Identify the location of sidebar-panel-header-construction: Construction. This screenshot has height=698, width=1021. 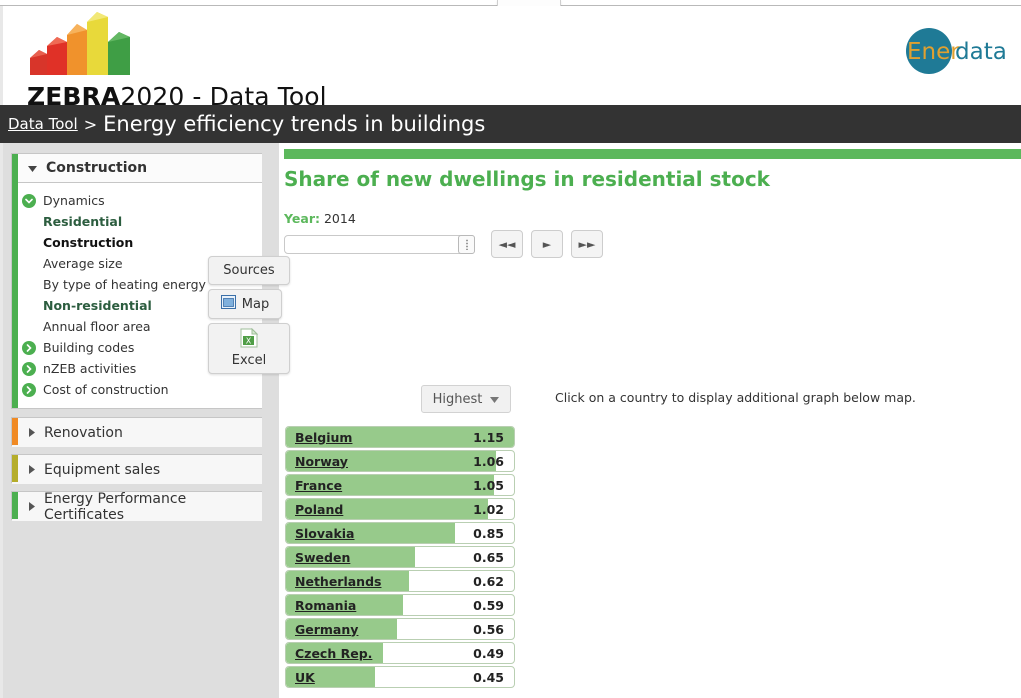
(137, 168).